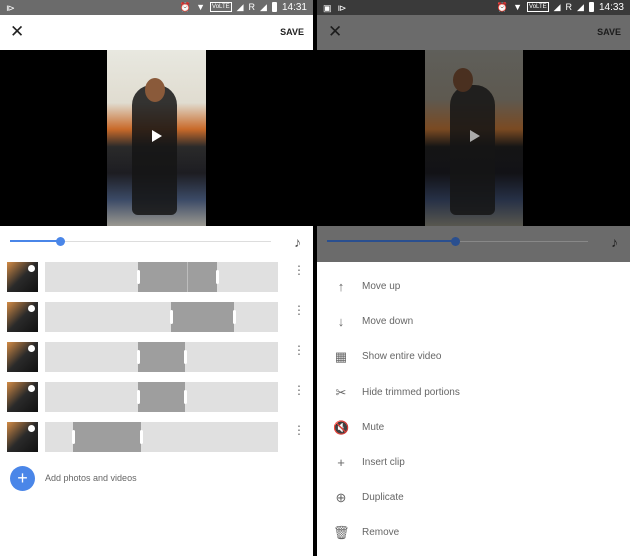 This screenshot has height=556, width=630. I want to click on menu-item-show-entire-video: ▦ Show entire video, so click(473, 356).